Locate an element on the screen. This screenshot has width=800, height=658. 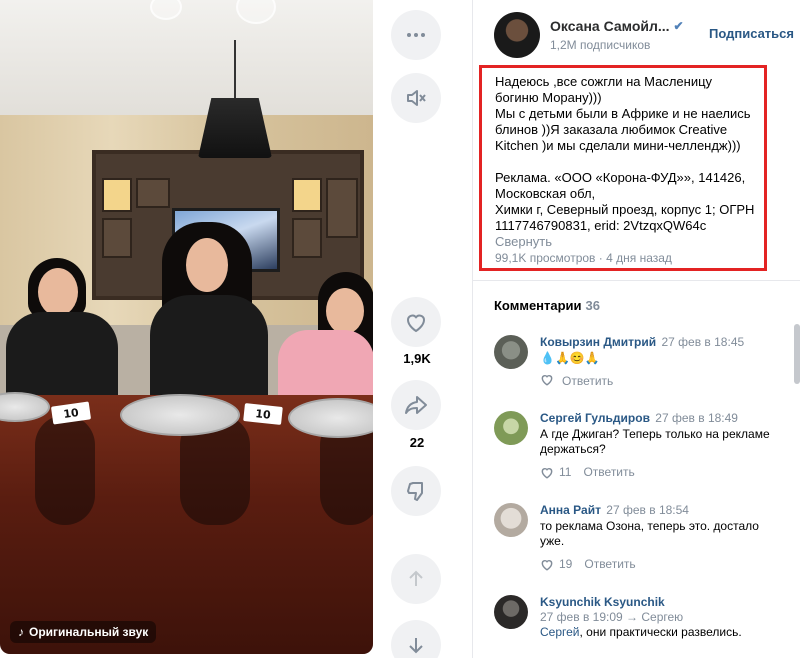
previous-video-button is located at coordinates (416, 579).